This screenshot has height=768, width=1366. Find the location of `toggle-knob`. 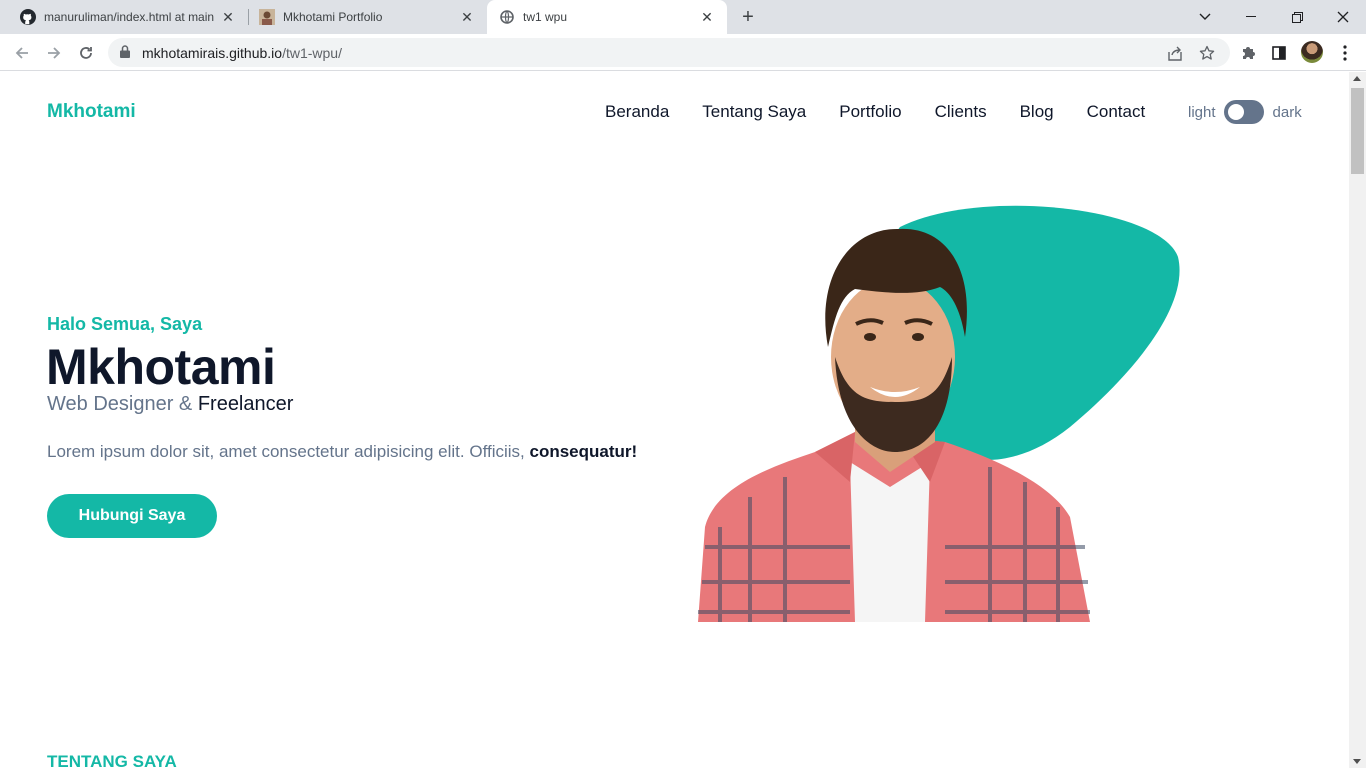

toggle-knob is located at coordinates (1235, 112).